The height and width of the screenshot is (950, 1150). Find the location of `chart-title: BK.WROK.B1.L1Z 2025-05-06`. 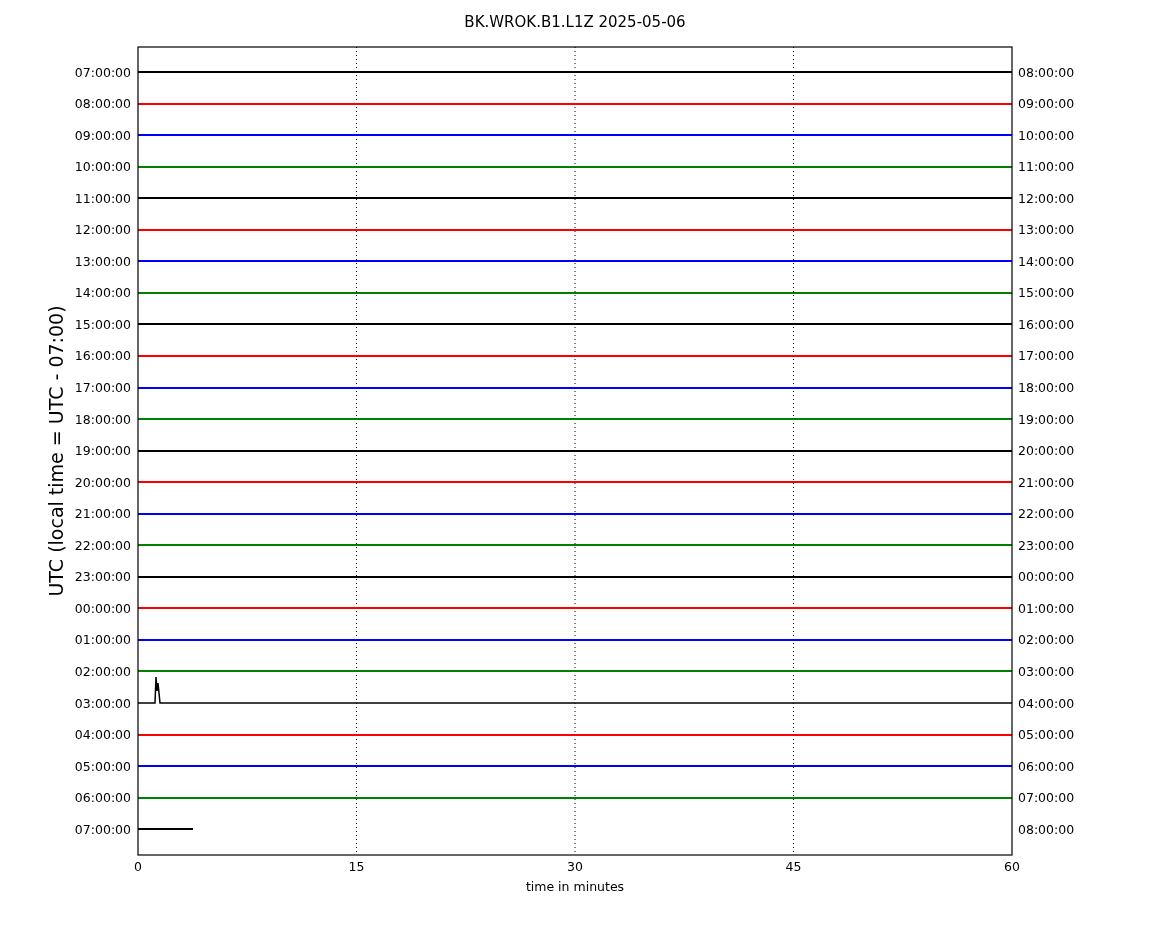

chart-title: BK.WROK.B1.L1Z 2025-05-06 is located at coordinates (575, 22).